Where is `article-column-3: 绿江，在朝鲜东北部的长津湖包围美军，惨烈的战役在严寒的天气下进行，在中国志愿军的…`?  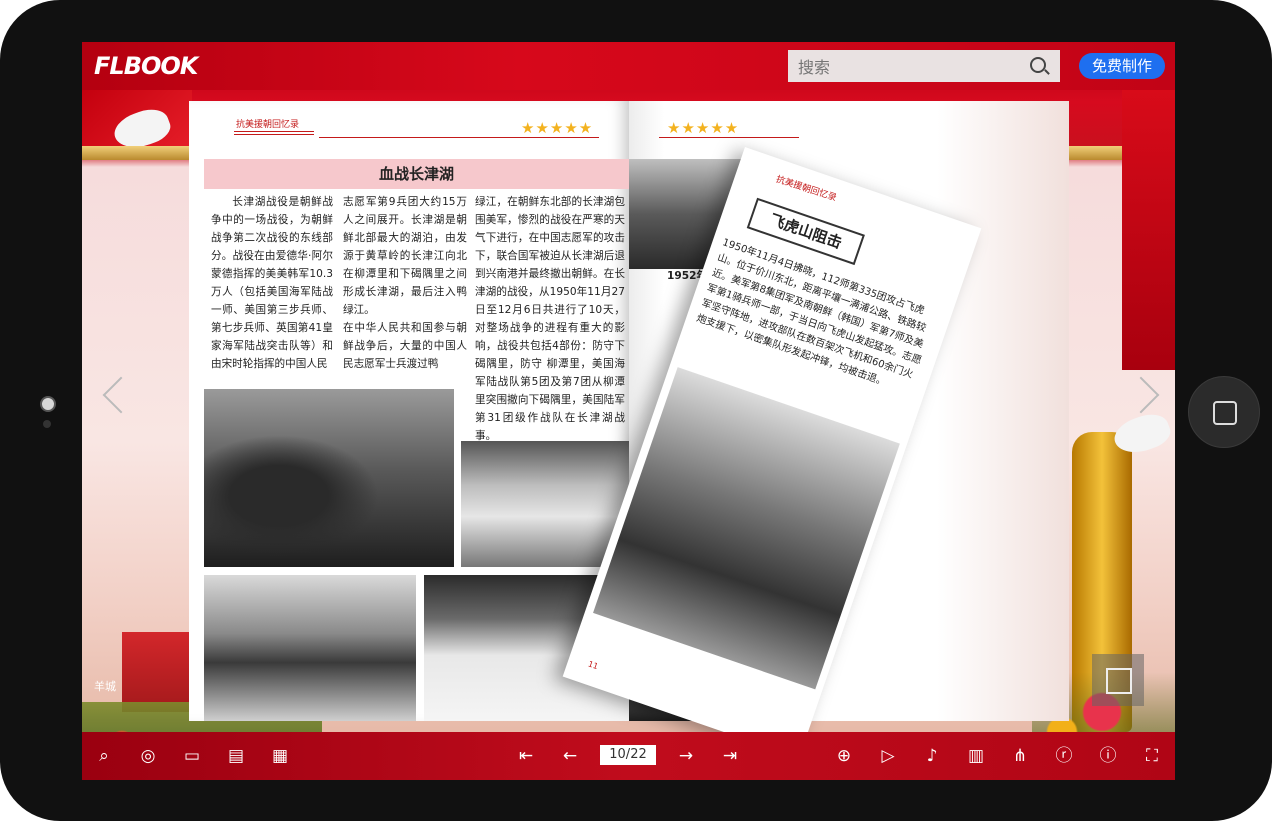 article-column-3: 绿江，在朝鲜东北部的长津湖包围美军，惨烈的战役在严寒的天气下进行，在中国志愿军的… is located at coordinates (550, 319).